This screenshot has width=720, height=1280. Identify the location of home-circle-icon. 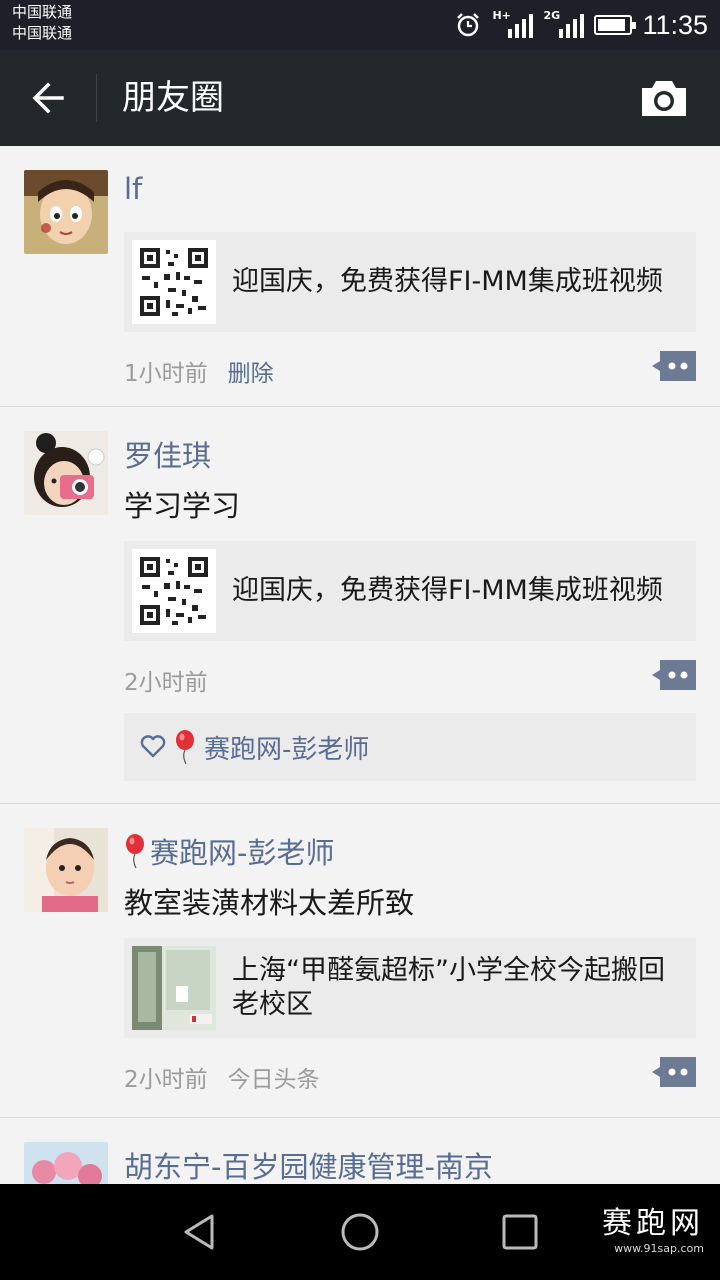
(360, 1232).